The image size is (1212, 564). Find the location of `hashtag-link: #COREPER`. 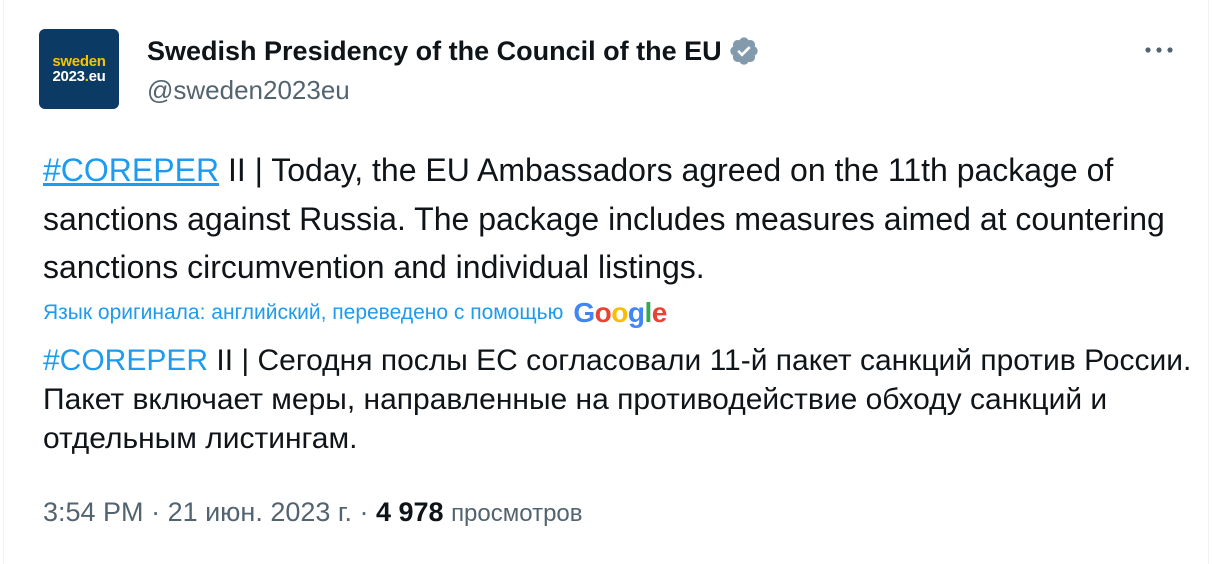

hashtag-link: #COREPER is located at coordinates (131, 170).